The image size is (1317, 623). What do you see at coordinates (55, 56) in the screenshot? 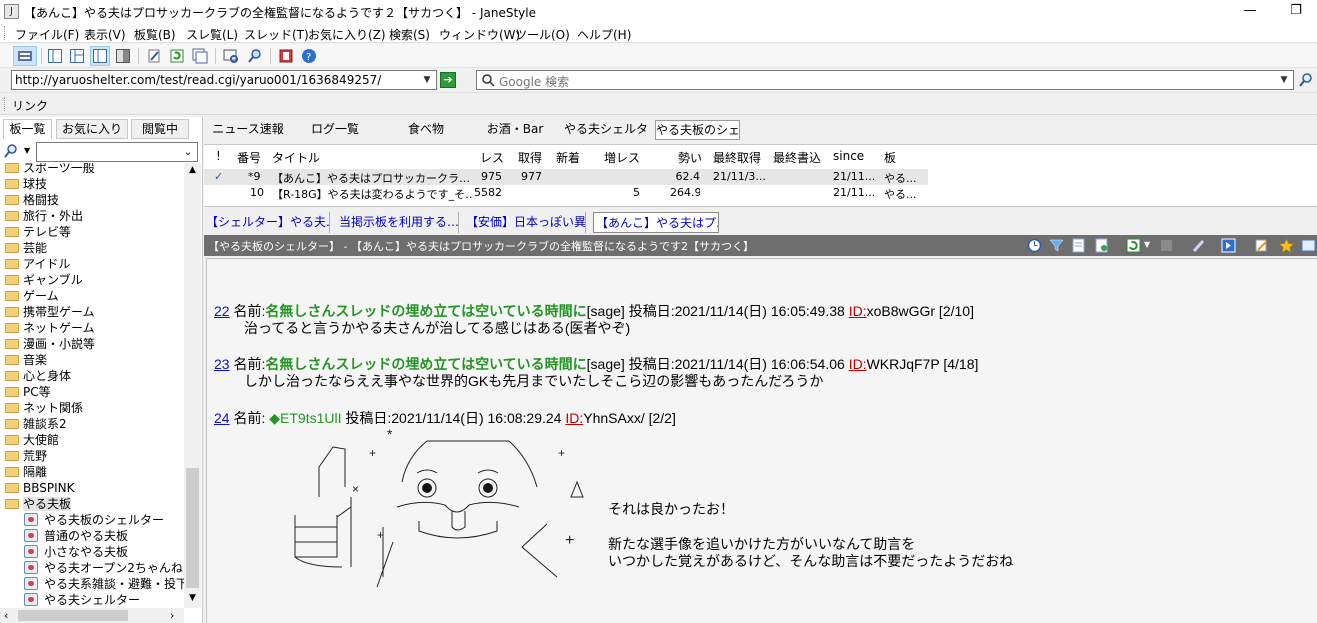
I see `layout-1-icon` at bounding box center [55, 56].